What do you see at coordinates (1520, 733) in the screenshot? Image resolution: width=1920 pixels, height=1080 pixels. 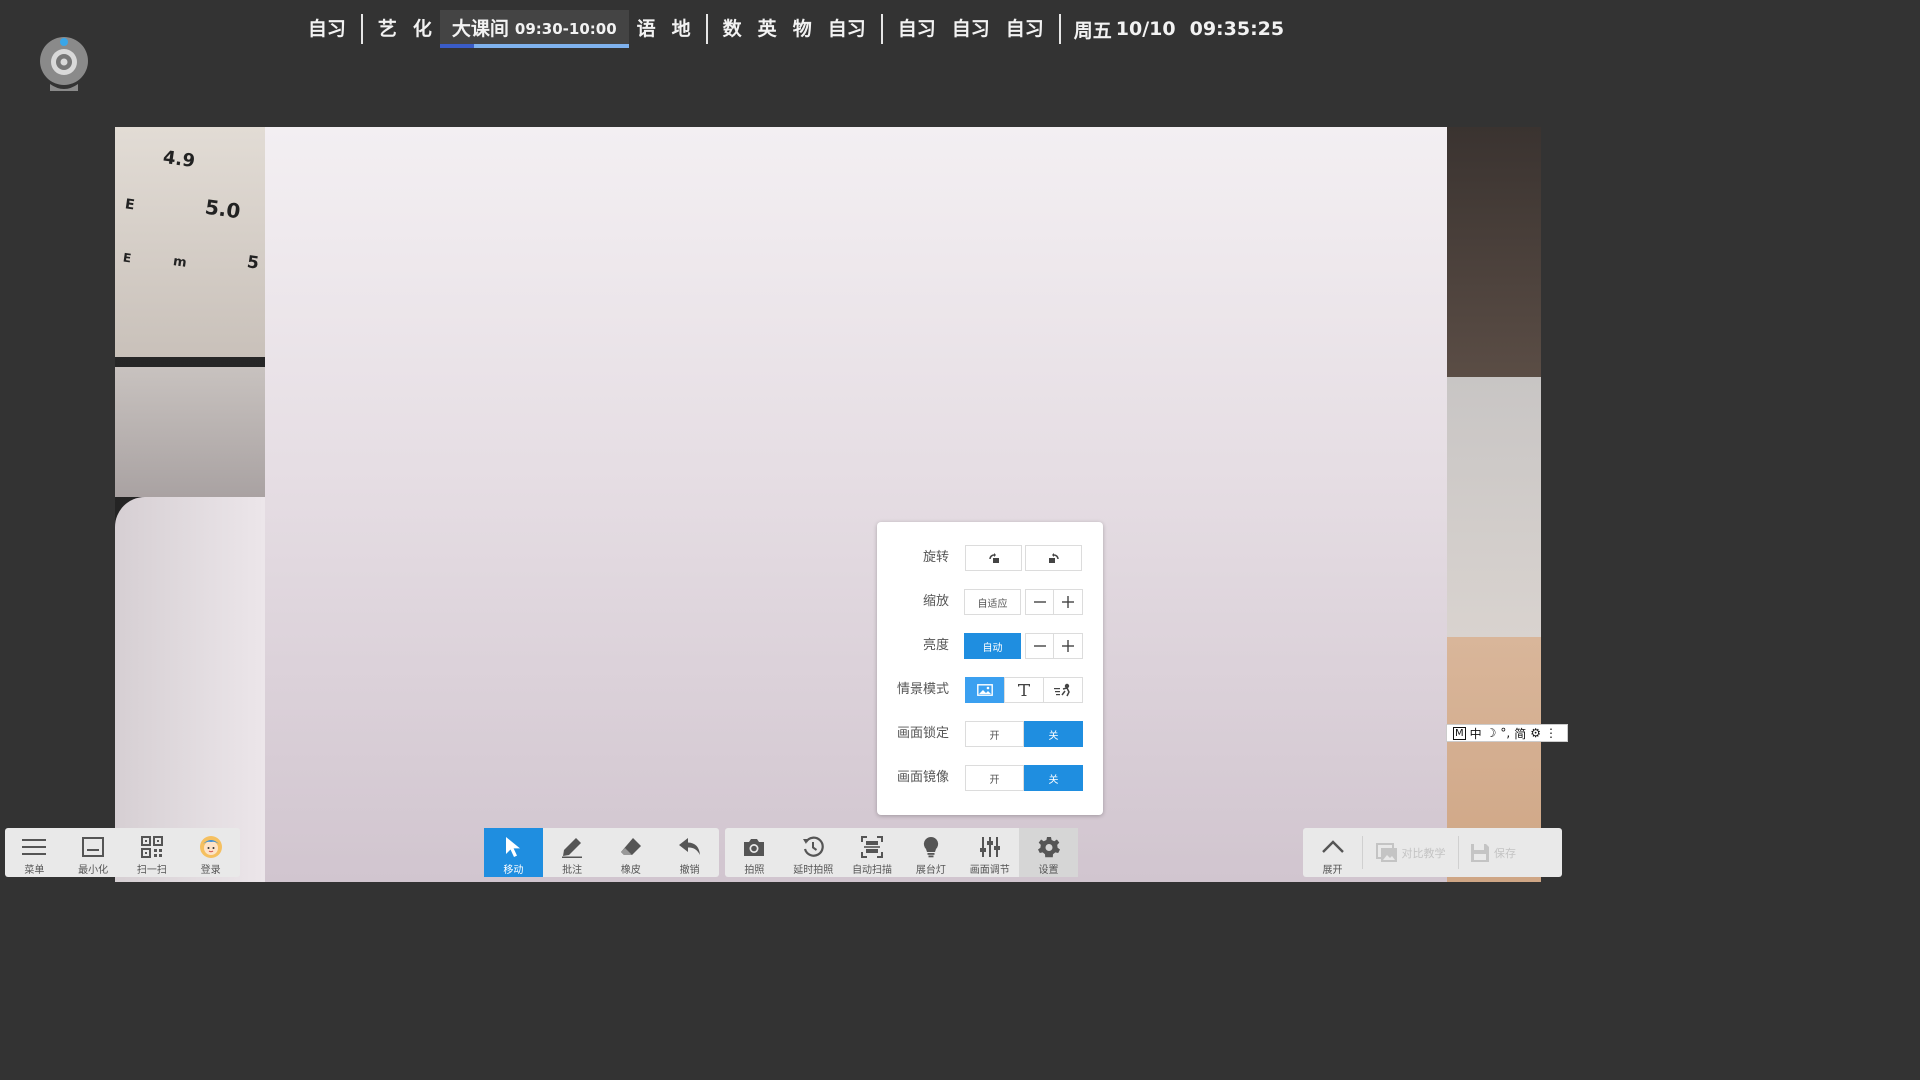 I see `ime-script: 简` at bounding box center [1520, 733].